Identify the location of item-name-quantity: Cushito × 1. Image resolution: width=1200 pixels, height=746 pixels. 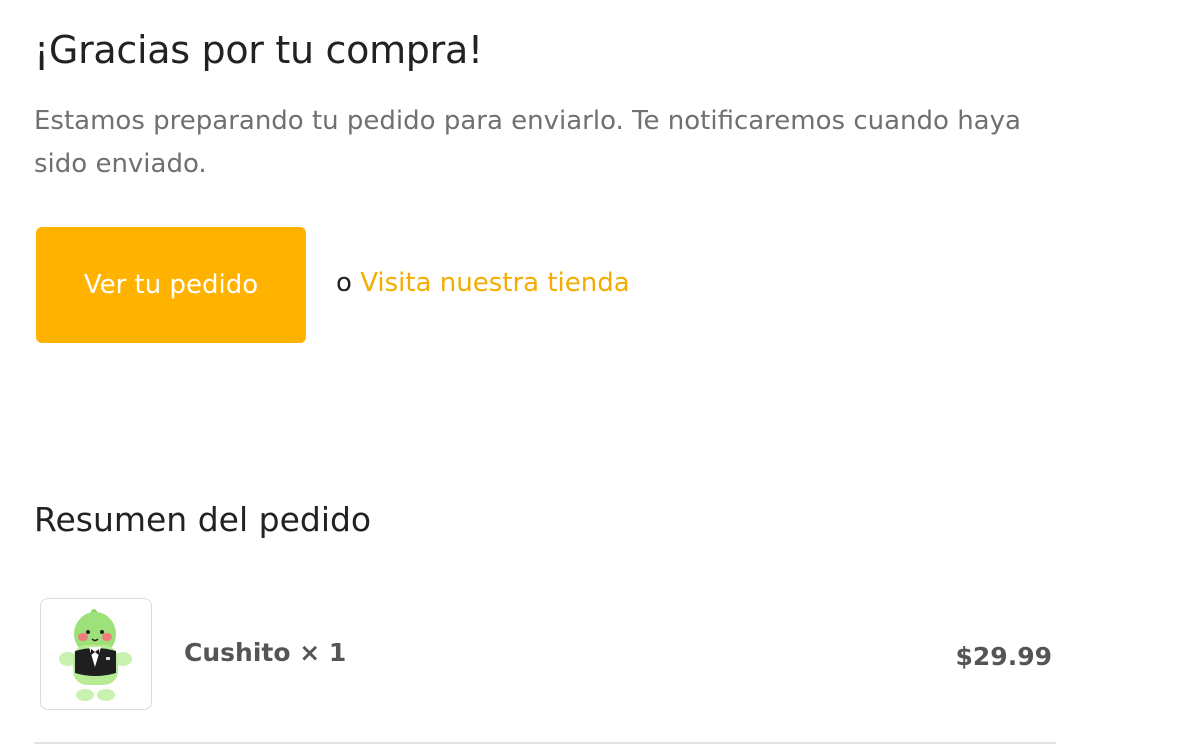
(265, 652).